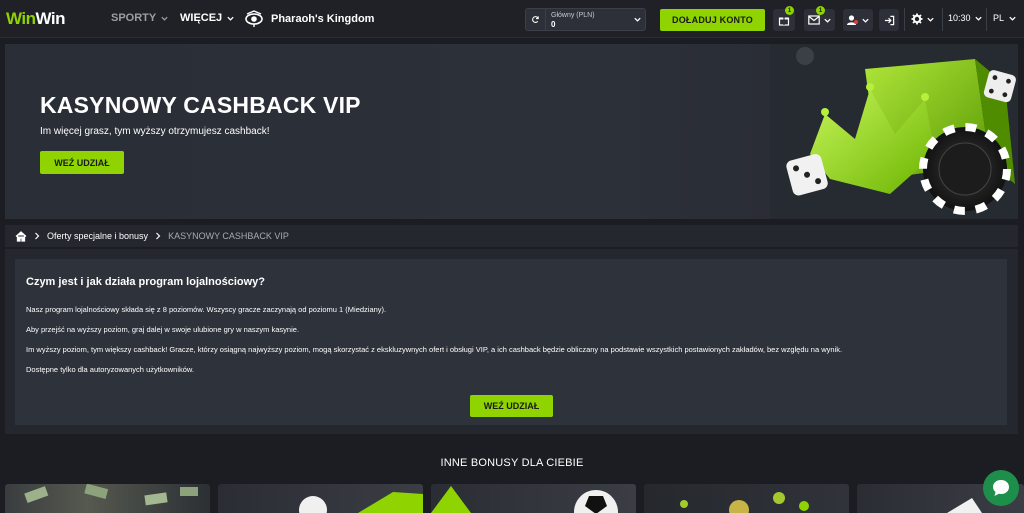 The image size is (1024, 513). Describe the element at coordinates (959, 18) in the screenshot. I see `time-label: 10:30` at that location.